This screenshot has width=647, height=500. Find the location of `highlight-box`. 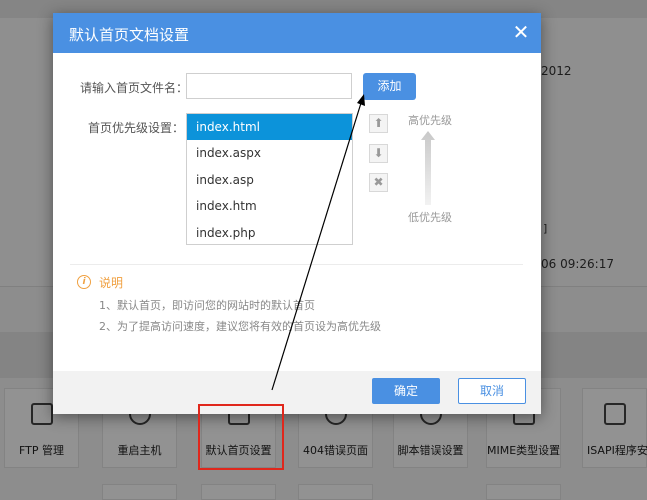

highlight-box is located at coordinates (241, 437).